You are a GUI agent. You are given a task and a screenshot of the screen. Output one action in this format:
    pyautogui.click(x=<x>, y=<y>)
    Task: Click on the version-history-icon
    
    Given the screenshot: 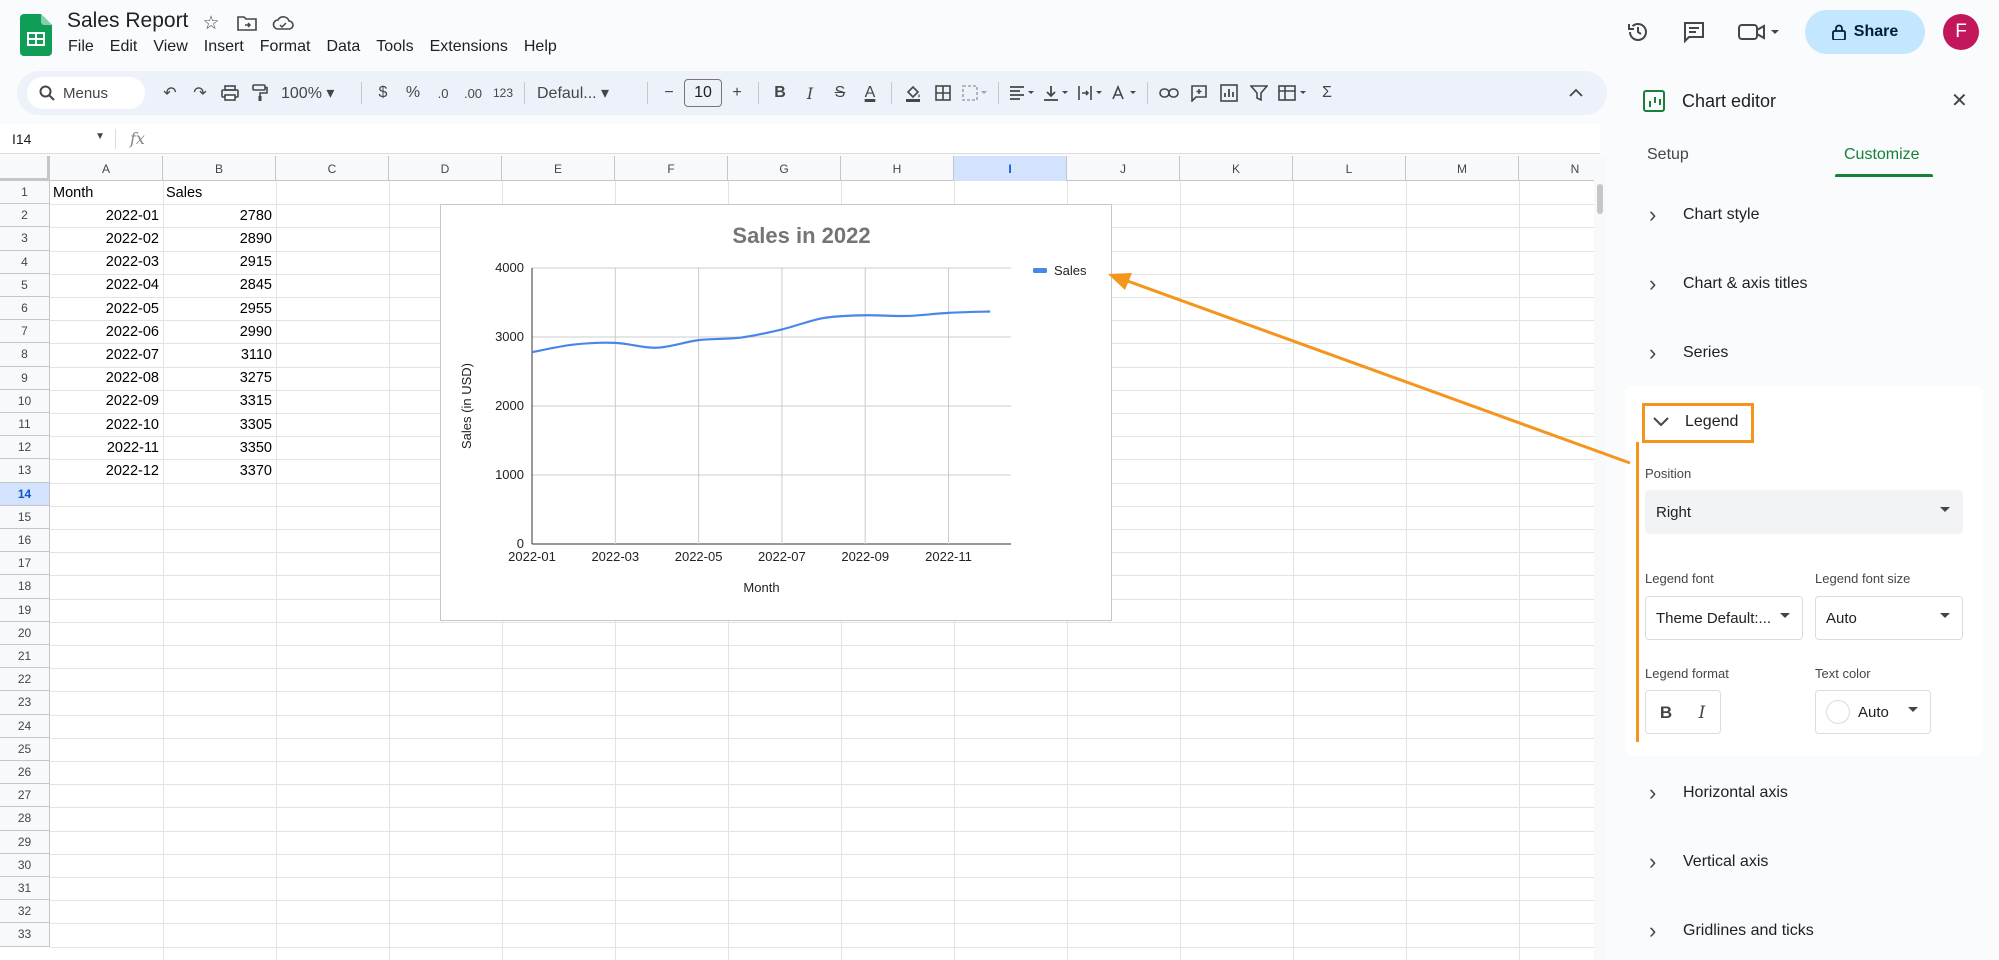 What is the action you would take?
    pyautogui.click(x=1638, y=32)
    